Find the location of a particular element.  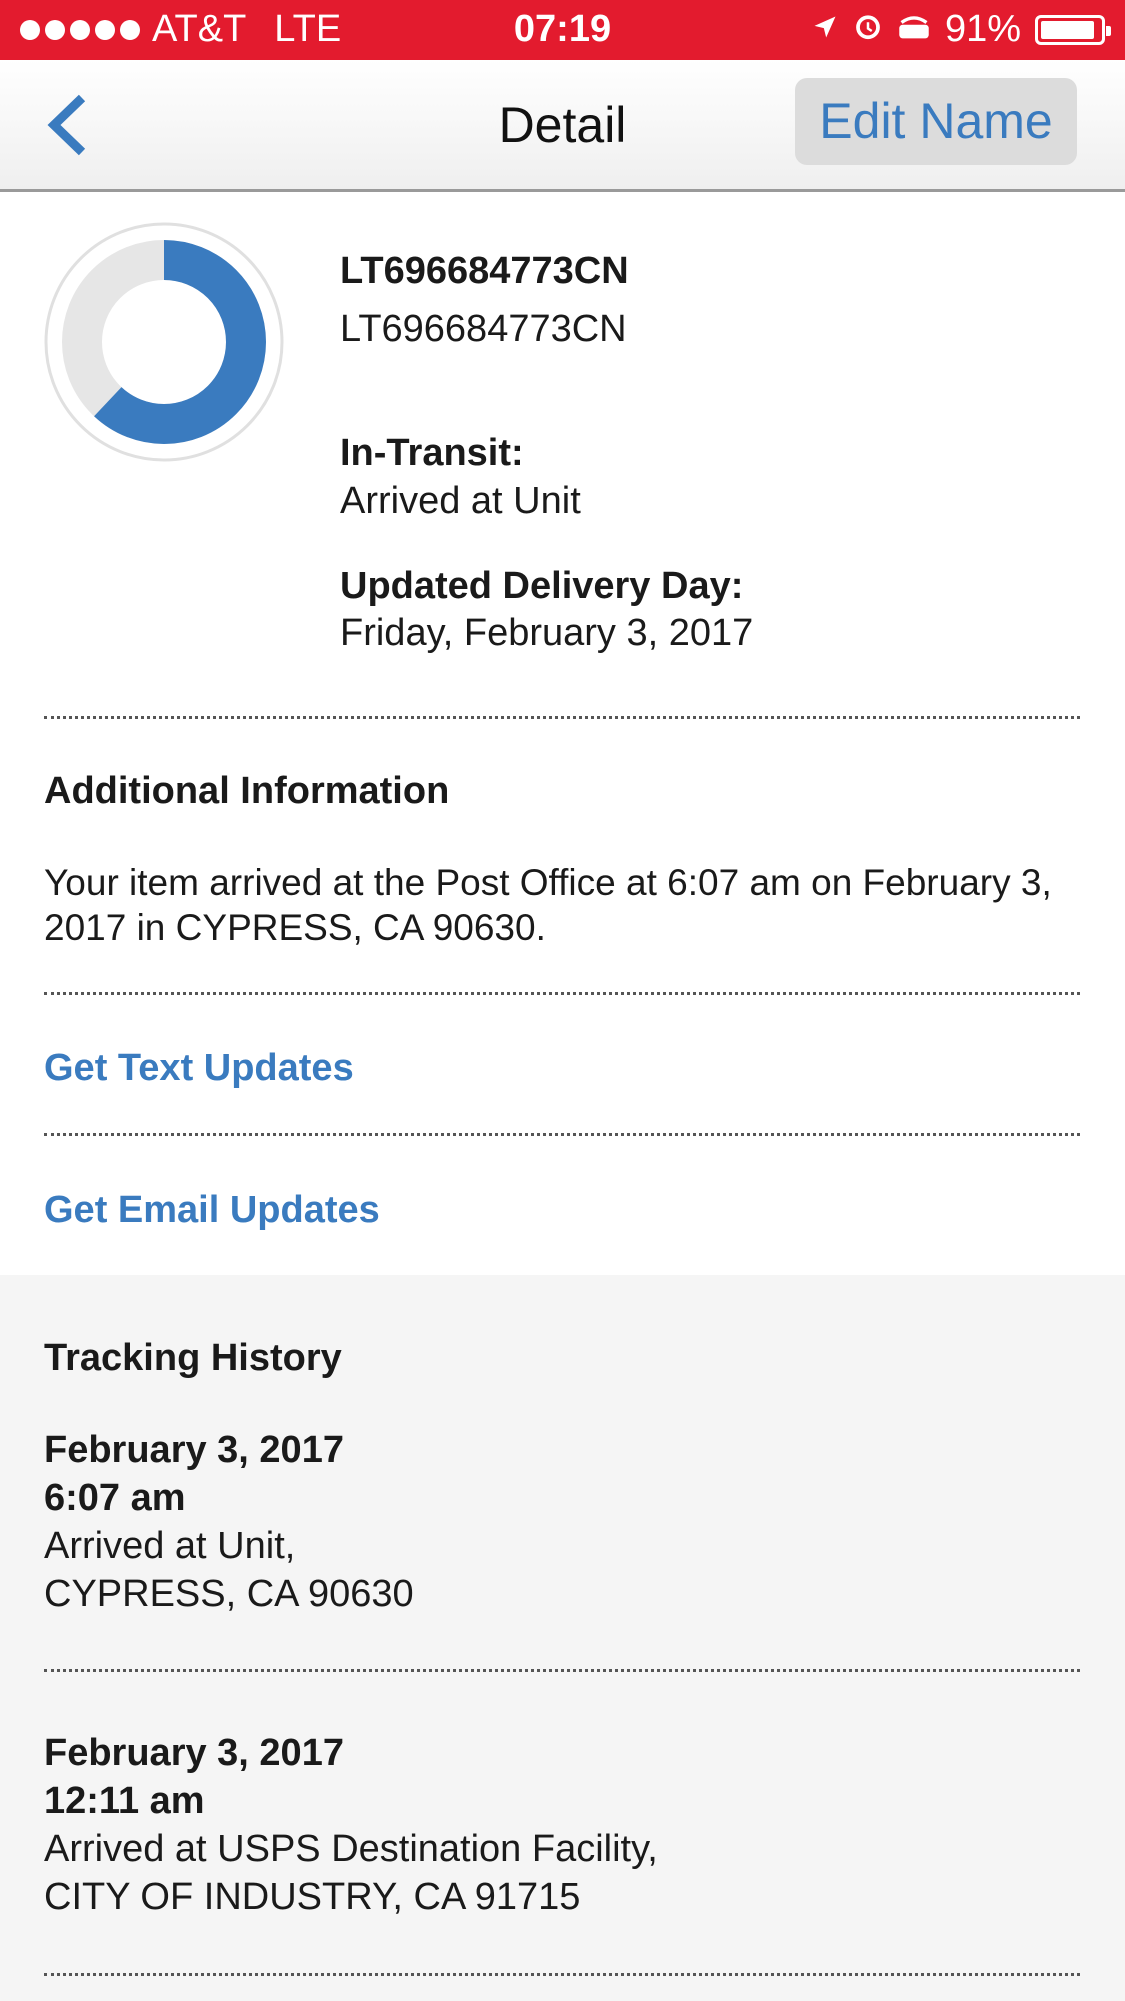

get-email-updates-link: Get Email Updates is located at coordinates (212, 1210).